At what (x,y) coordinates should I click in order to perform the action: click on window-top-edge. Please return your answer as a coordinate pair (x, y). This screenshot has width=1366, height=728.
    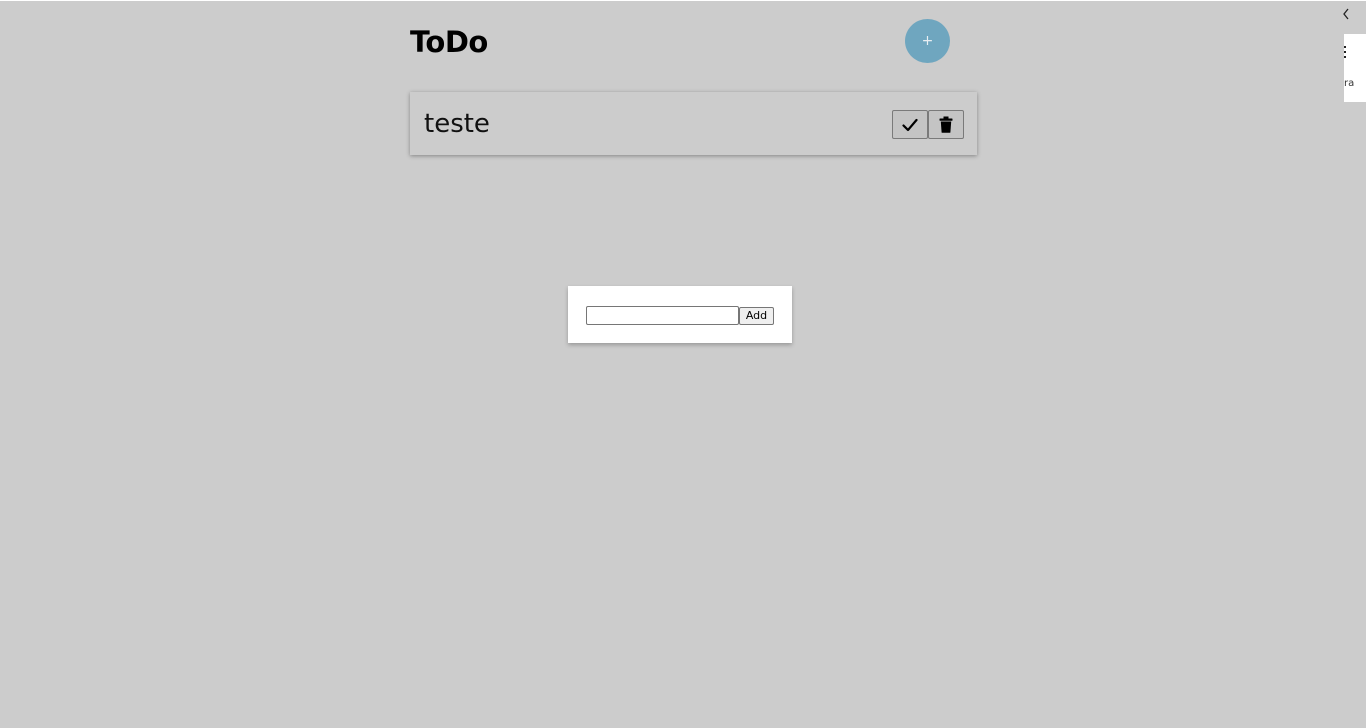
    Looking at the image, I should click on (683, 0).